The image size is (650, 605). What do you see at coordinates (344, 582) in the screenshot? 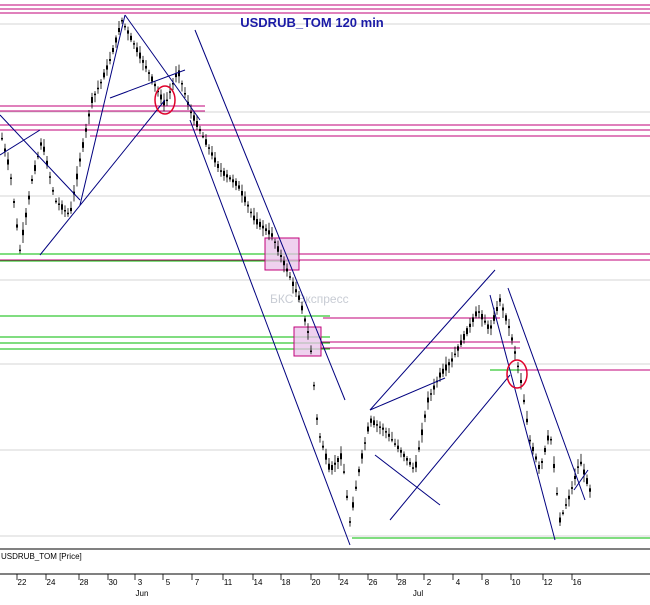
I see `x-tick-label: 24` at bounding box center [344, 582].